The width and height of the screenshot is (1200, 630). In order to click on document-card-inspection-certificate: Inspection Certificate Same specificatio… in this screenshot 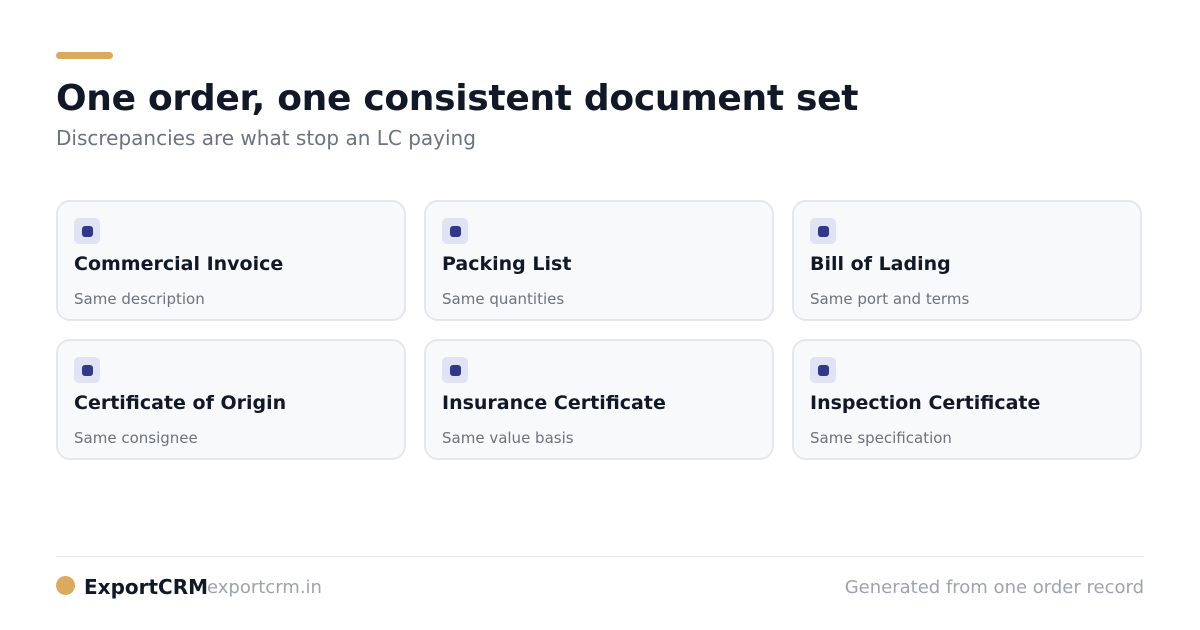, I will do `click(967, 399)`.